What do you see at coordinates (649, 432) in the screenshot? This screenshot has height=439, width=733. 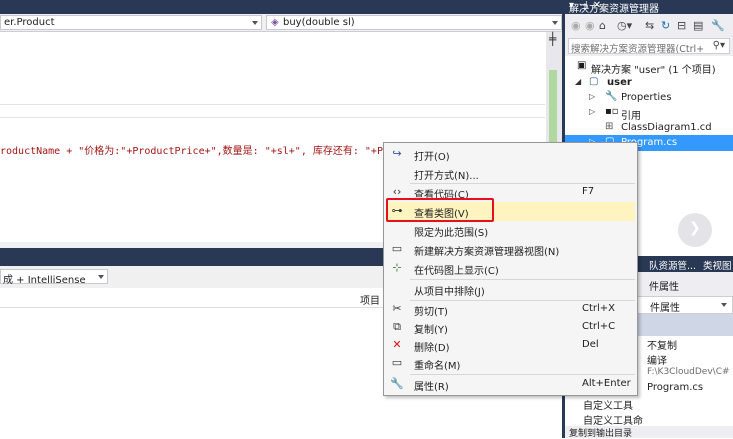 I see `property-description: 复制到输出目录` at bounding box center [649, 432].